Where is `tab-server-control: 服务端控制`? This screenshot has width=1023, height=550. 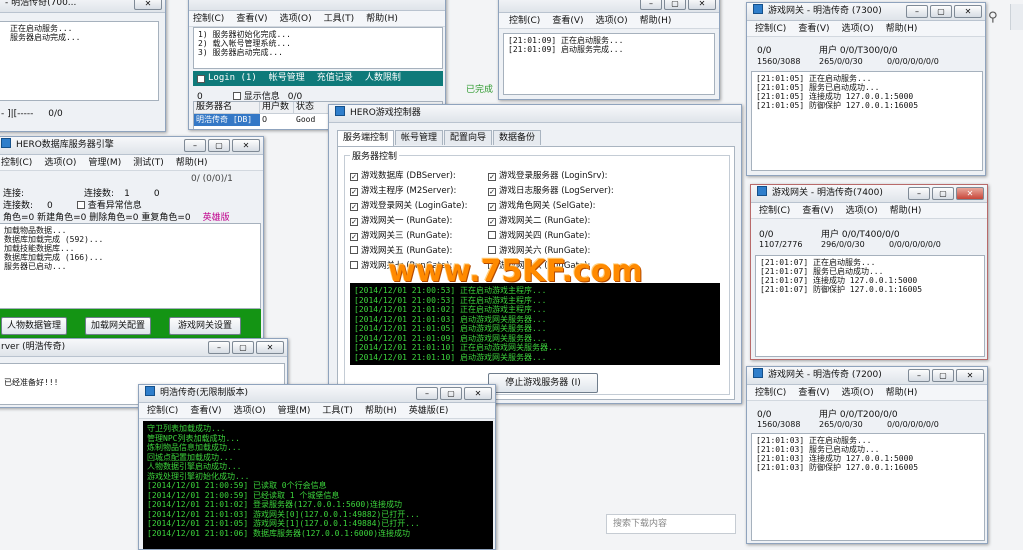 tab-server-control: 服务端控制 is located at coordinates (366, 138).